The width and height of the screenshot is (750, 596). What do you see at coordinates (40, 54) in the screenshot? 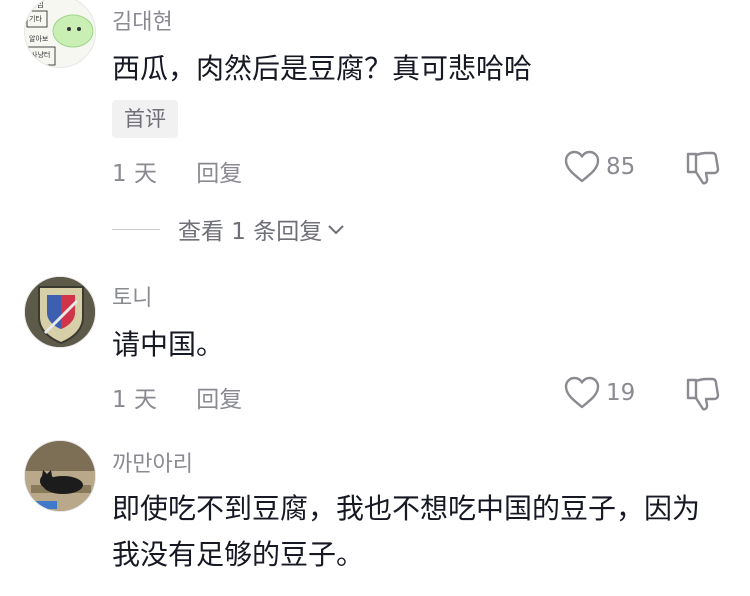
I see `svg-text: 사냥터` at bounding box center [40, 54].